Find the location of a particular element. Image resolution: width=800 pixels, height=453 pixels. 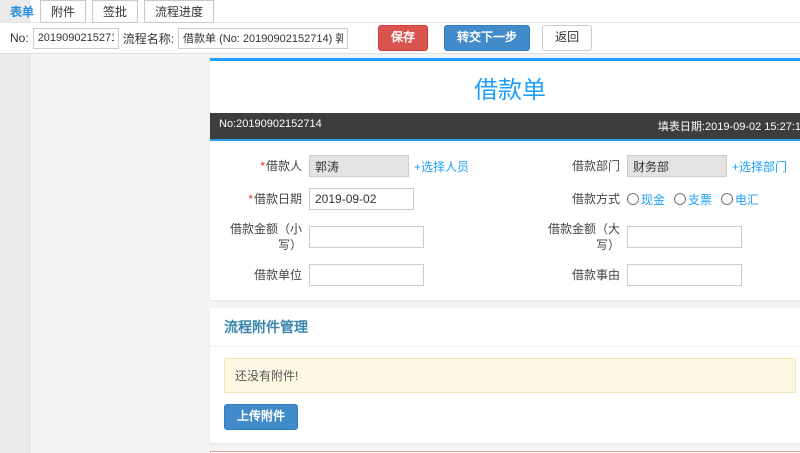

department-label: 借款部门 is located at coordinates (576, 166).